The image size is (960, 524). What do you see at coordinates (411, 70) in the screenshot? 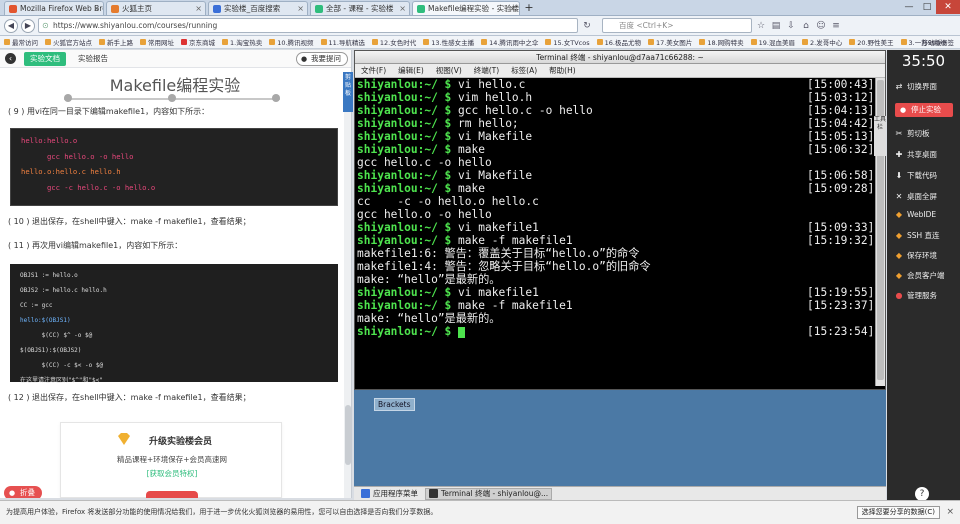
I see `menu-edit: 编辑(E)` at bounding box center [411, 70].